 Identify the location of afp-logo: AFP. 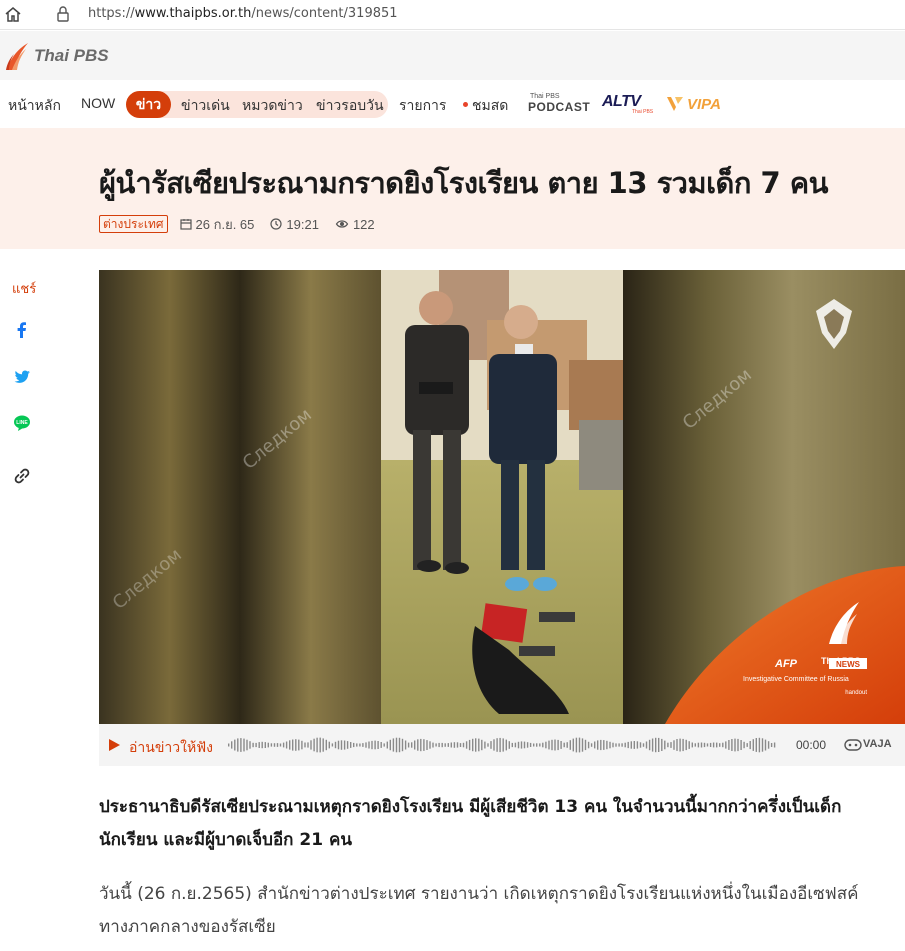
(786, 664).